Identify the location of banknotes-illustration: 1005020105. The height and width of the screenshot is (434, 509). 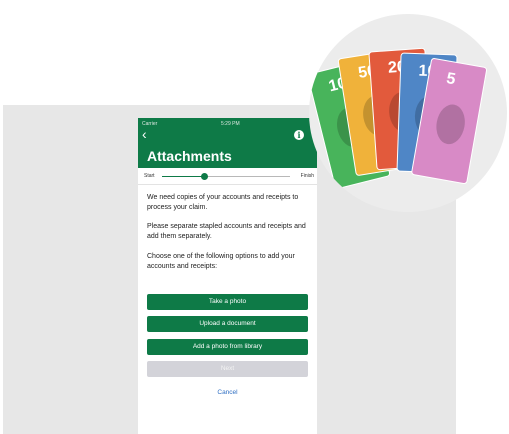
(398, 118).